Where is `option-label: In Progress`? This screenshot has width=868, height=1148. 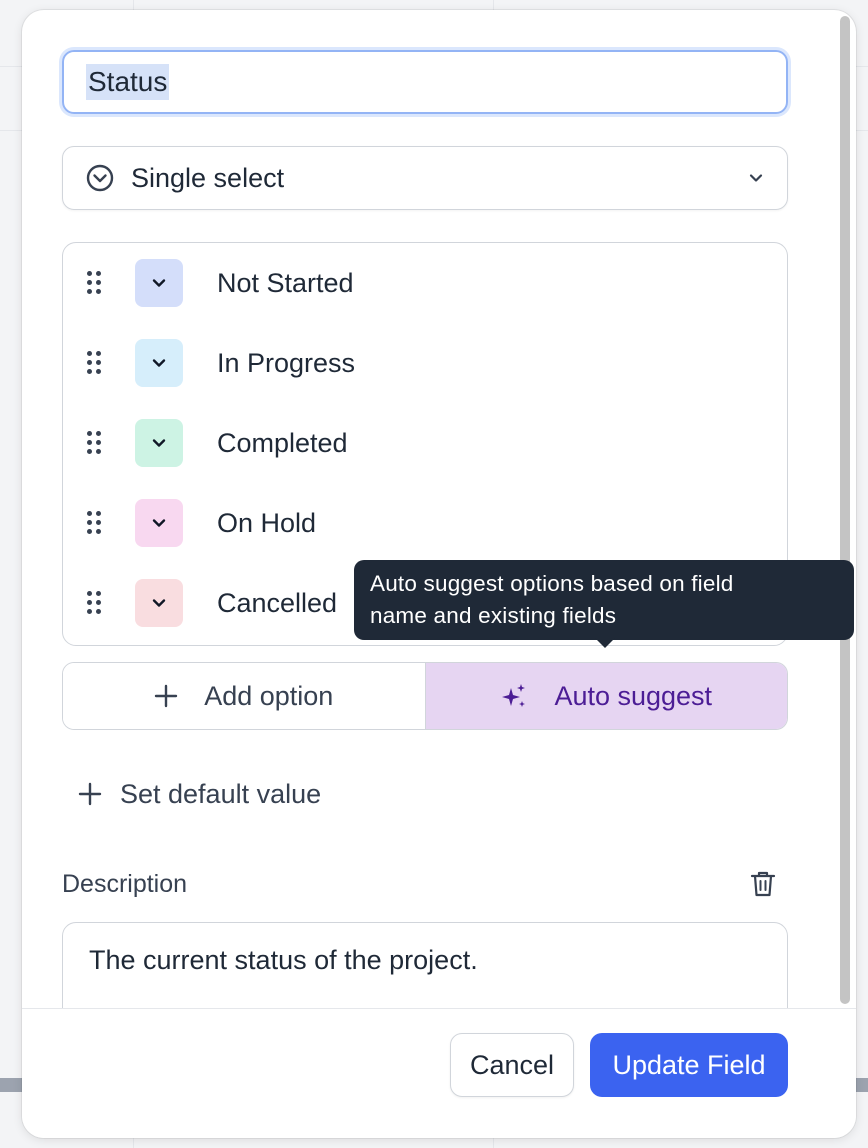
option-label: In Progress is located at coordinates (286, 363).